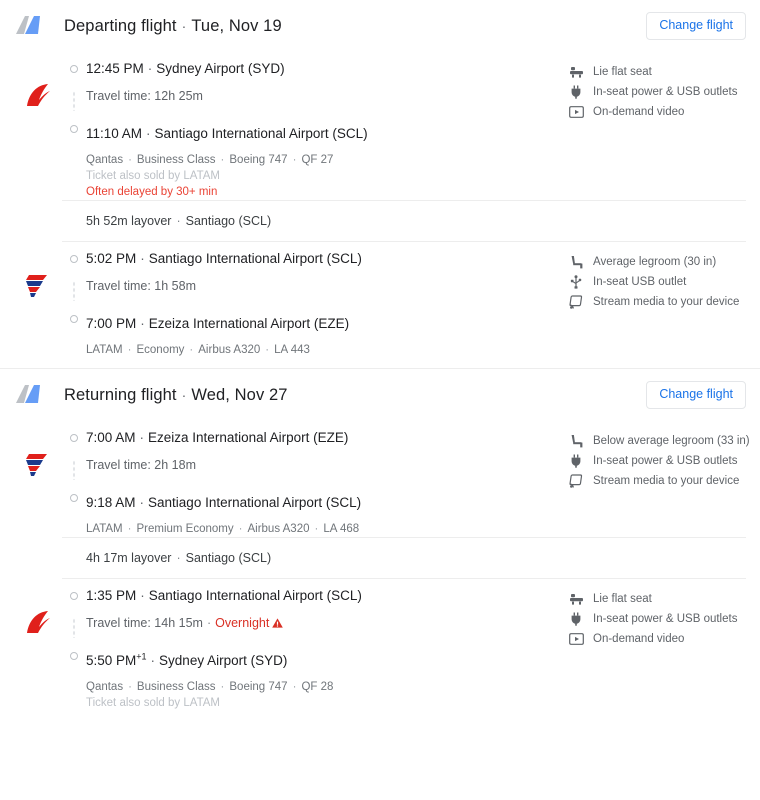  What do you see at coordinates (111, 323) in the screenshot?
I see `arrival-time: 7:00 PM` at bounding box center [111, 323].